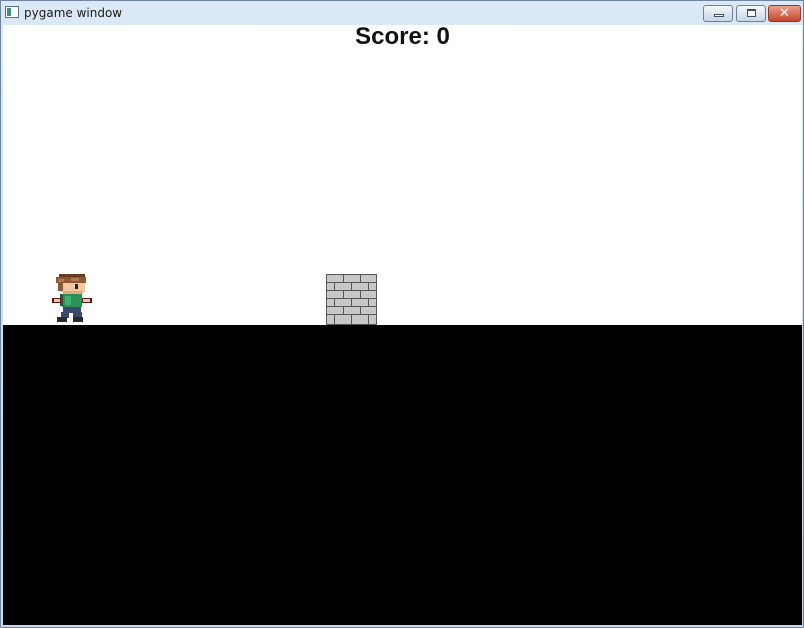 The image size is (804, 628). What do you see at coordinates (402, 37) in the screenshot?
I see `score-label: Score: 0` at bounding box center [402, 37].